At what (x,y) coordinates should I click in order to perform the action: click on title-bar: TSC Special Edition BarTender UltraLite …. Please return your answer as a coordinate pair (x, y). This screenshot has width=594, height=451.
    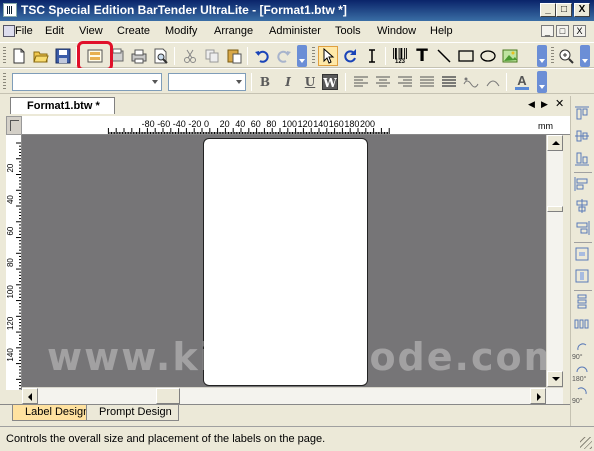
    Looking at the image, I should click on (297, 10).